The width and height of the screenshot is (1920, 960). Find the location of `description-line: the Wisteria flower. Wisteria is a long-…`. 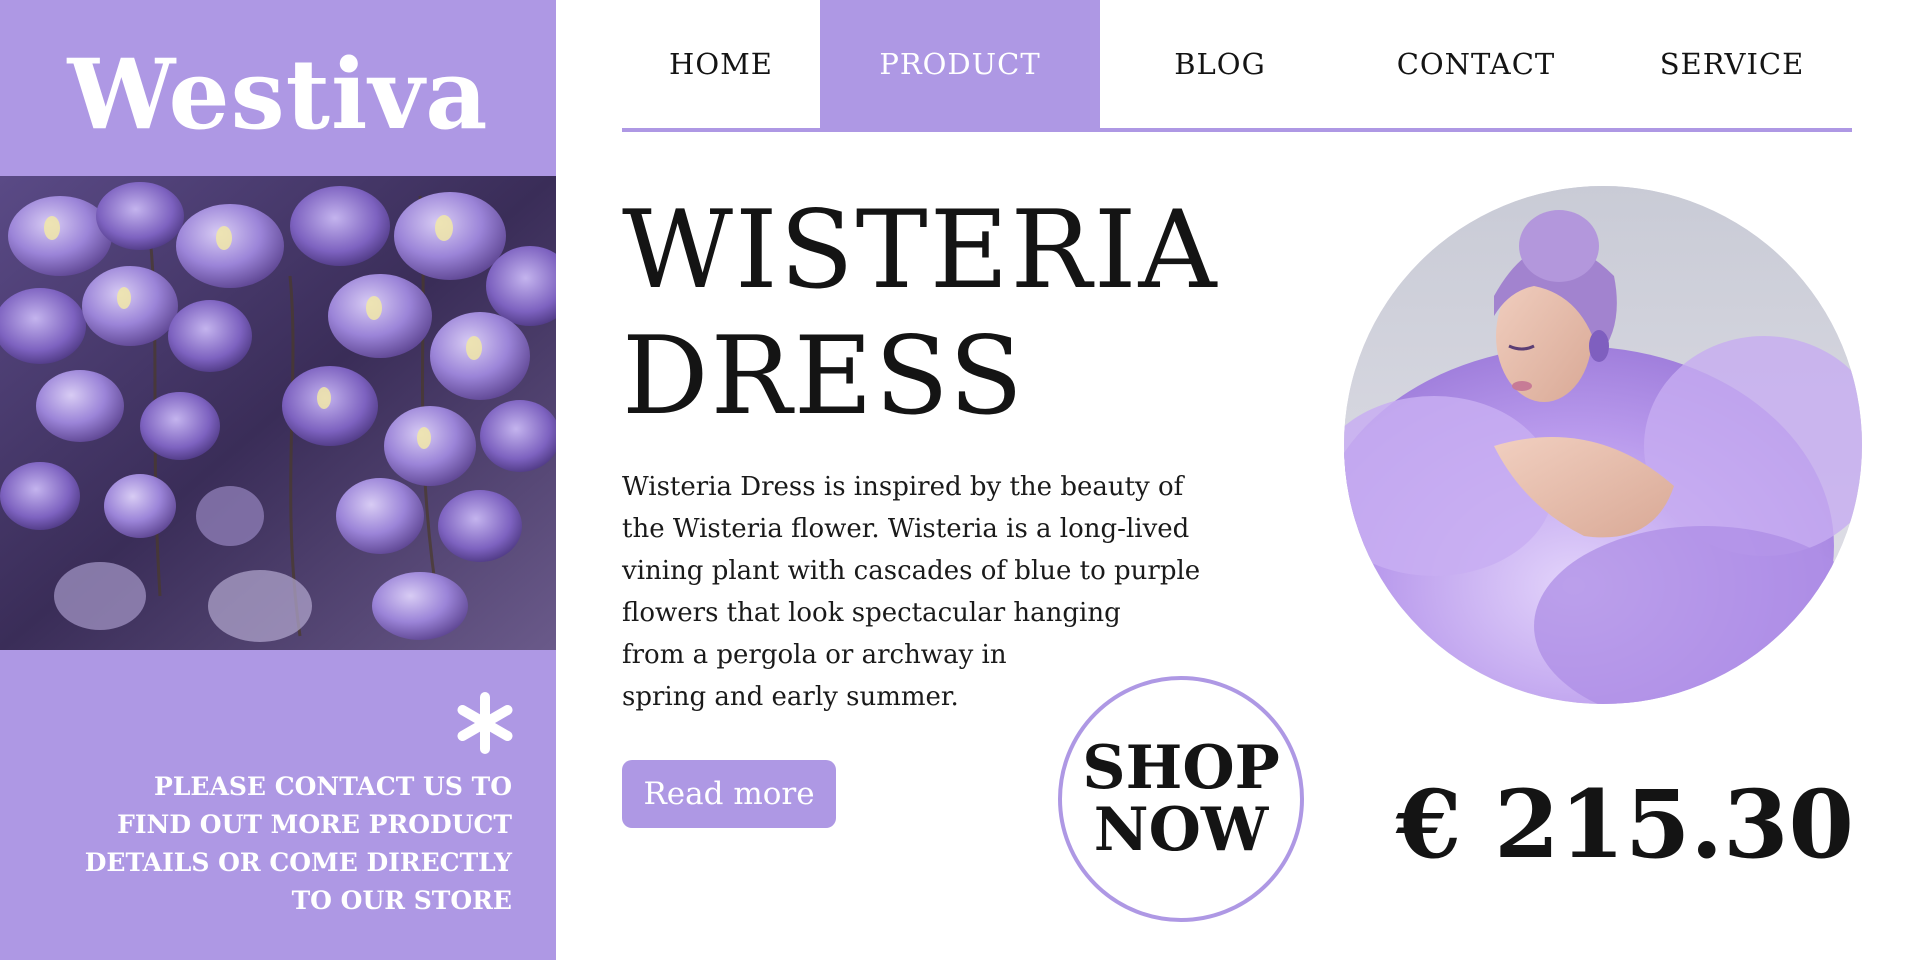

description-line: the Wisteria flower. Wisteria is a long-… is located at coordinates (906, 529).